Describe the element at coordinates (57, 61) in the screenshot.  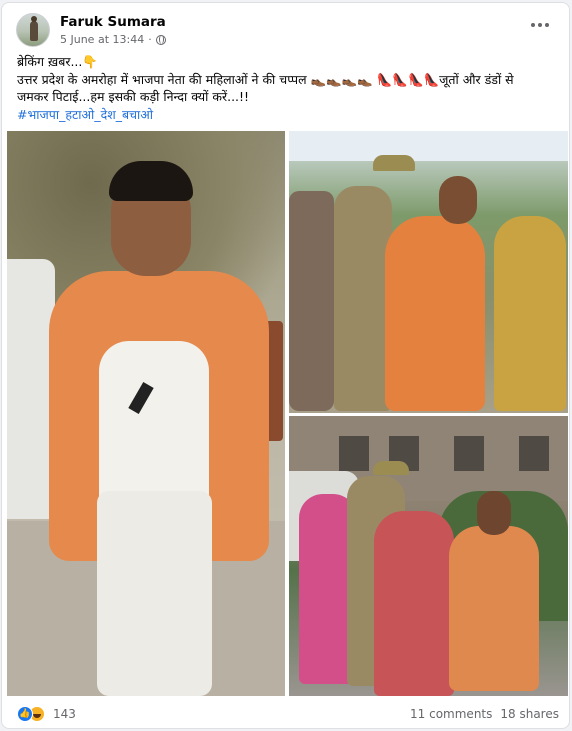
I see `post-text-line: ब्रेकिंग ख़बर...👇` at that location.